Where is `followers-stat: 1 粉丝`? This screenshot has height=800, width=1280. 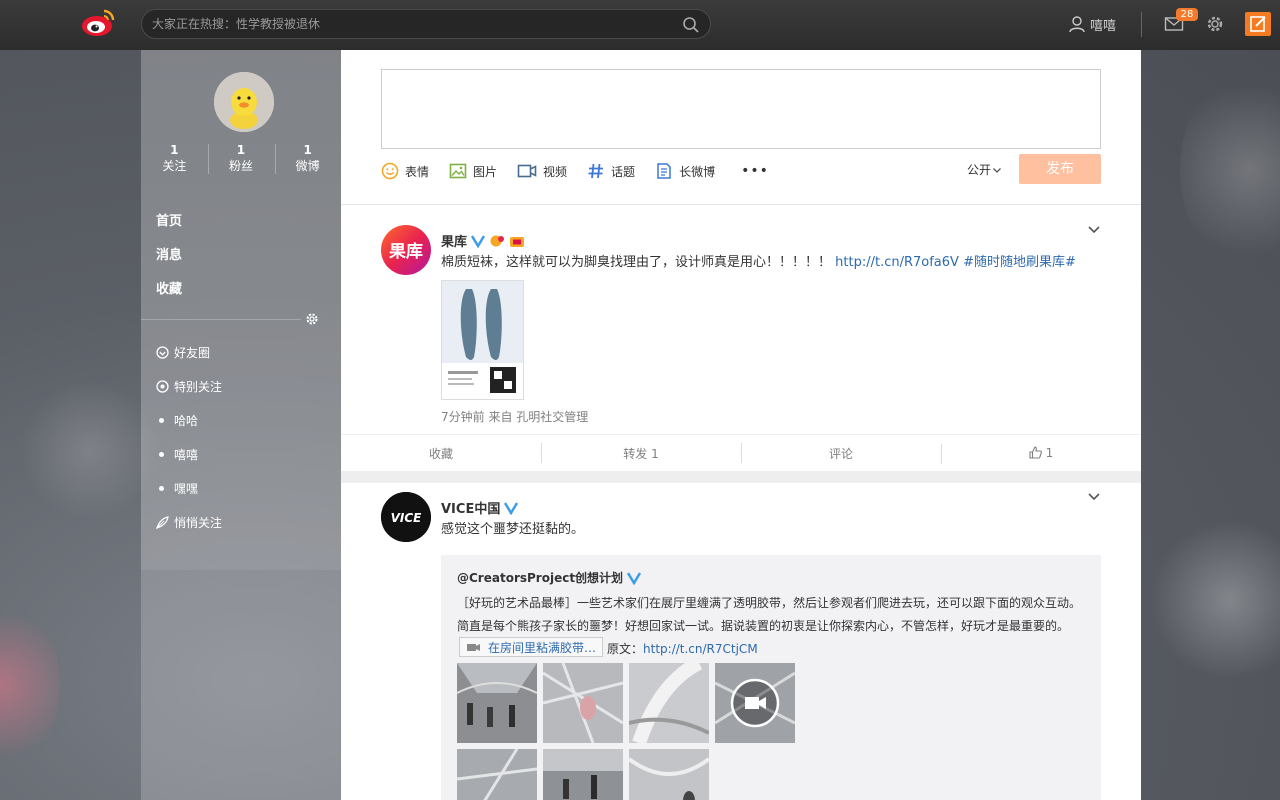 followers-stat: 1 粉丝 is located at coordinates (240, 158).